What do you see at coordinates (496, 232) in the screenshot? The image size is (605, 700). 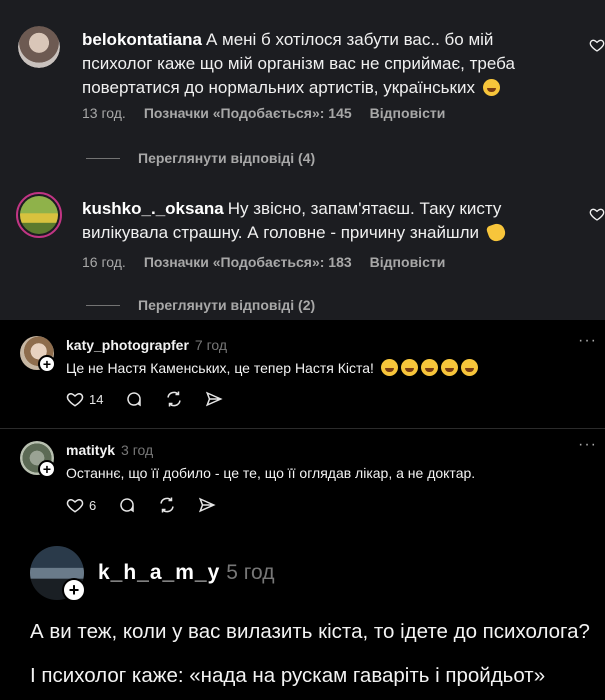 I see `clapping-hands-emoji` at bounding box center [496, 232].